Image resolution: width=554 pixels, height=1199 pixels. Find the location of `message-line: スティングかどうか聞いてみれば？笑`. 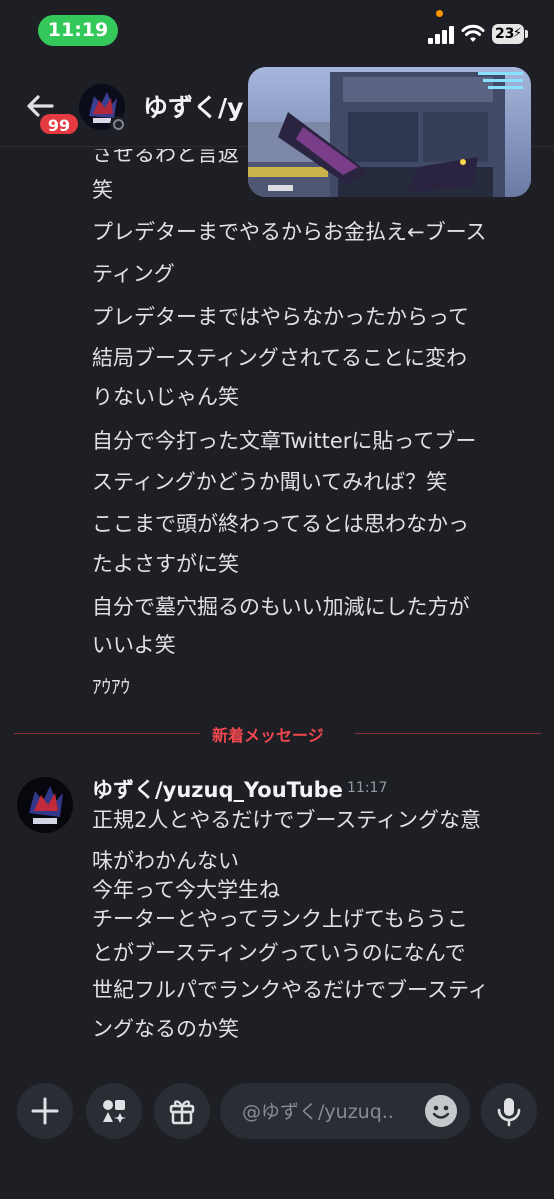

message-line: スティングかどうか聞いてみれば？笑 is located at coordinates (270, 482).